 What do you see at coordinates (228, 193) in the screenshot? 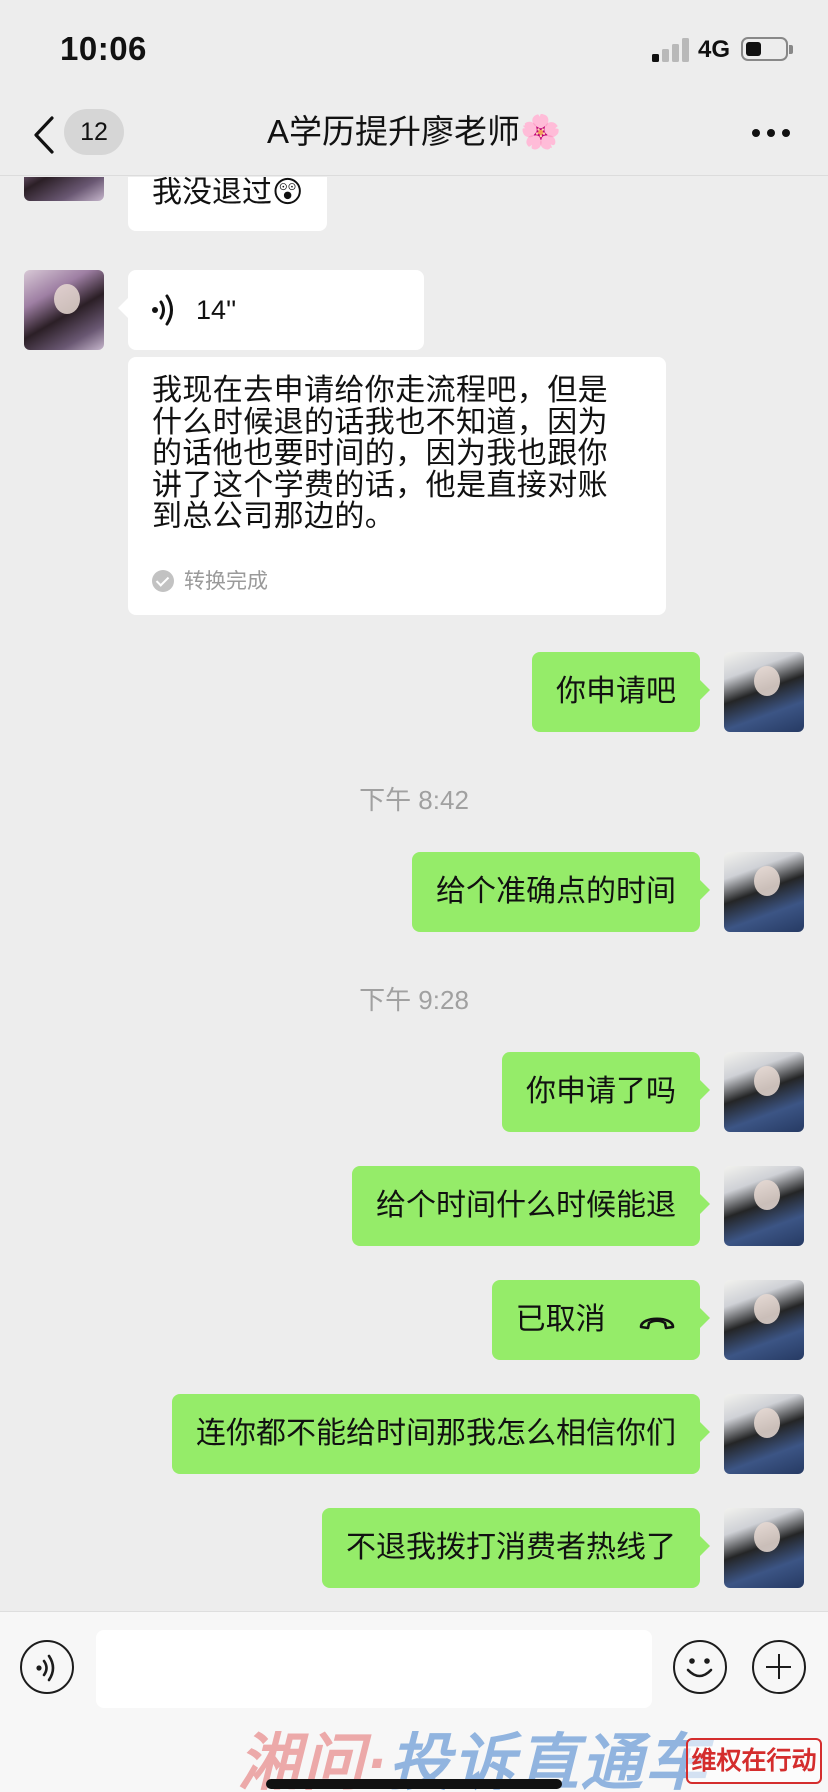
I see `message-text: 我没退过😲` at bounding box center [228, 193].